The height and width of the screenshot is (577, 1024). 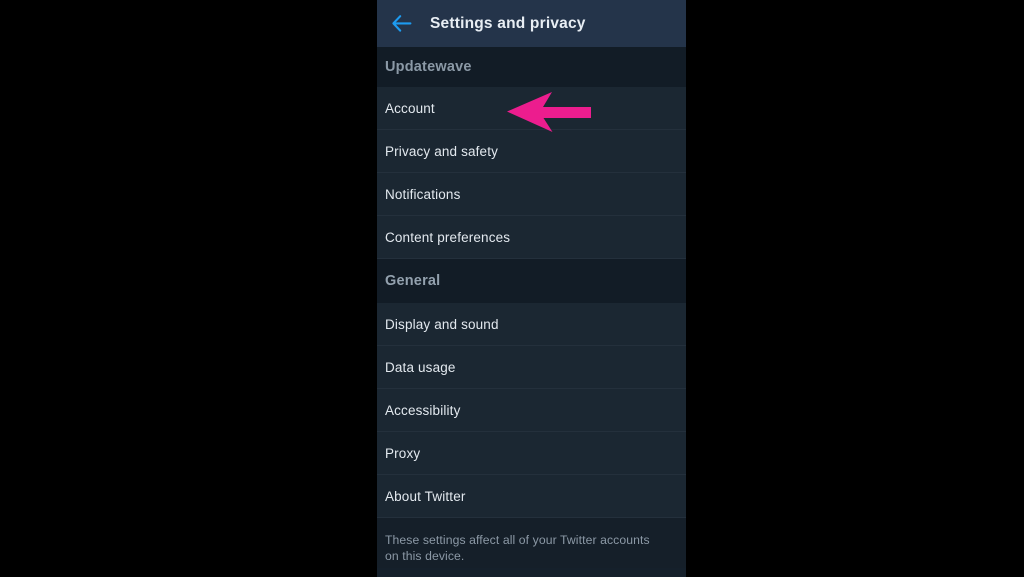 I want to click on list-item-display-and-sound: Display and sound, so click(x=531, y=324).